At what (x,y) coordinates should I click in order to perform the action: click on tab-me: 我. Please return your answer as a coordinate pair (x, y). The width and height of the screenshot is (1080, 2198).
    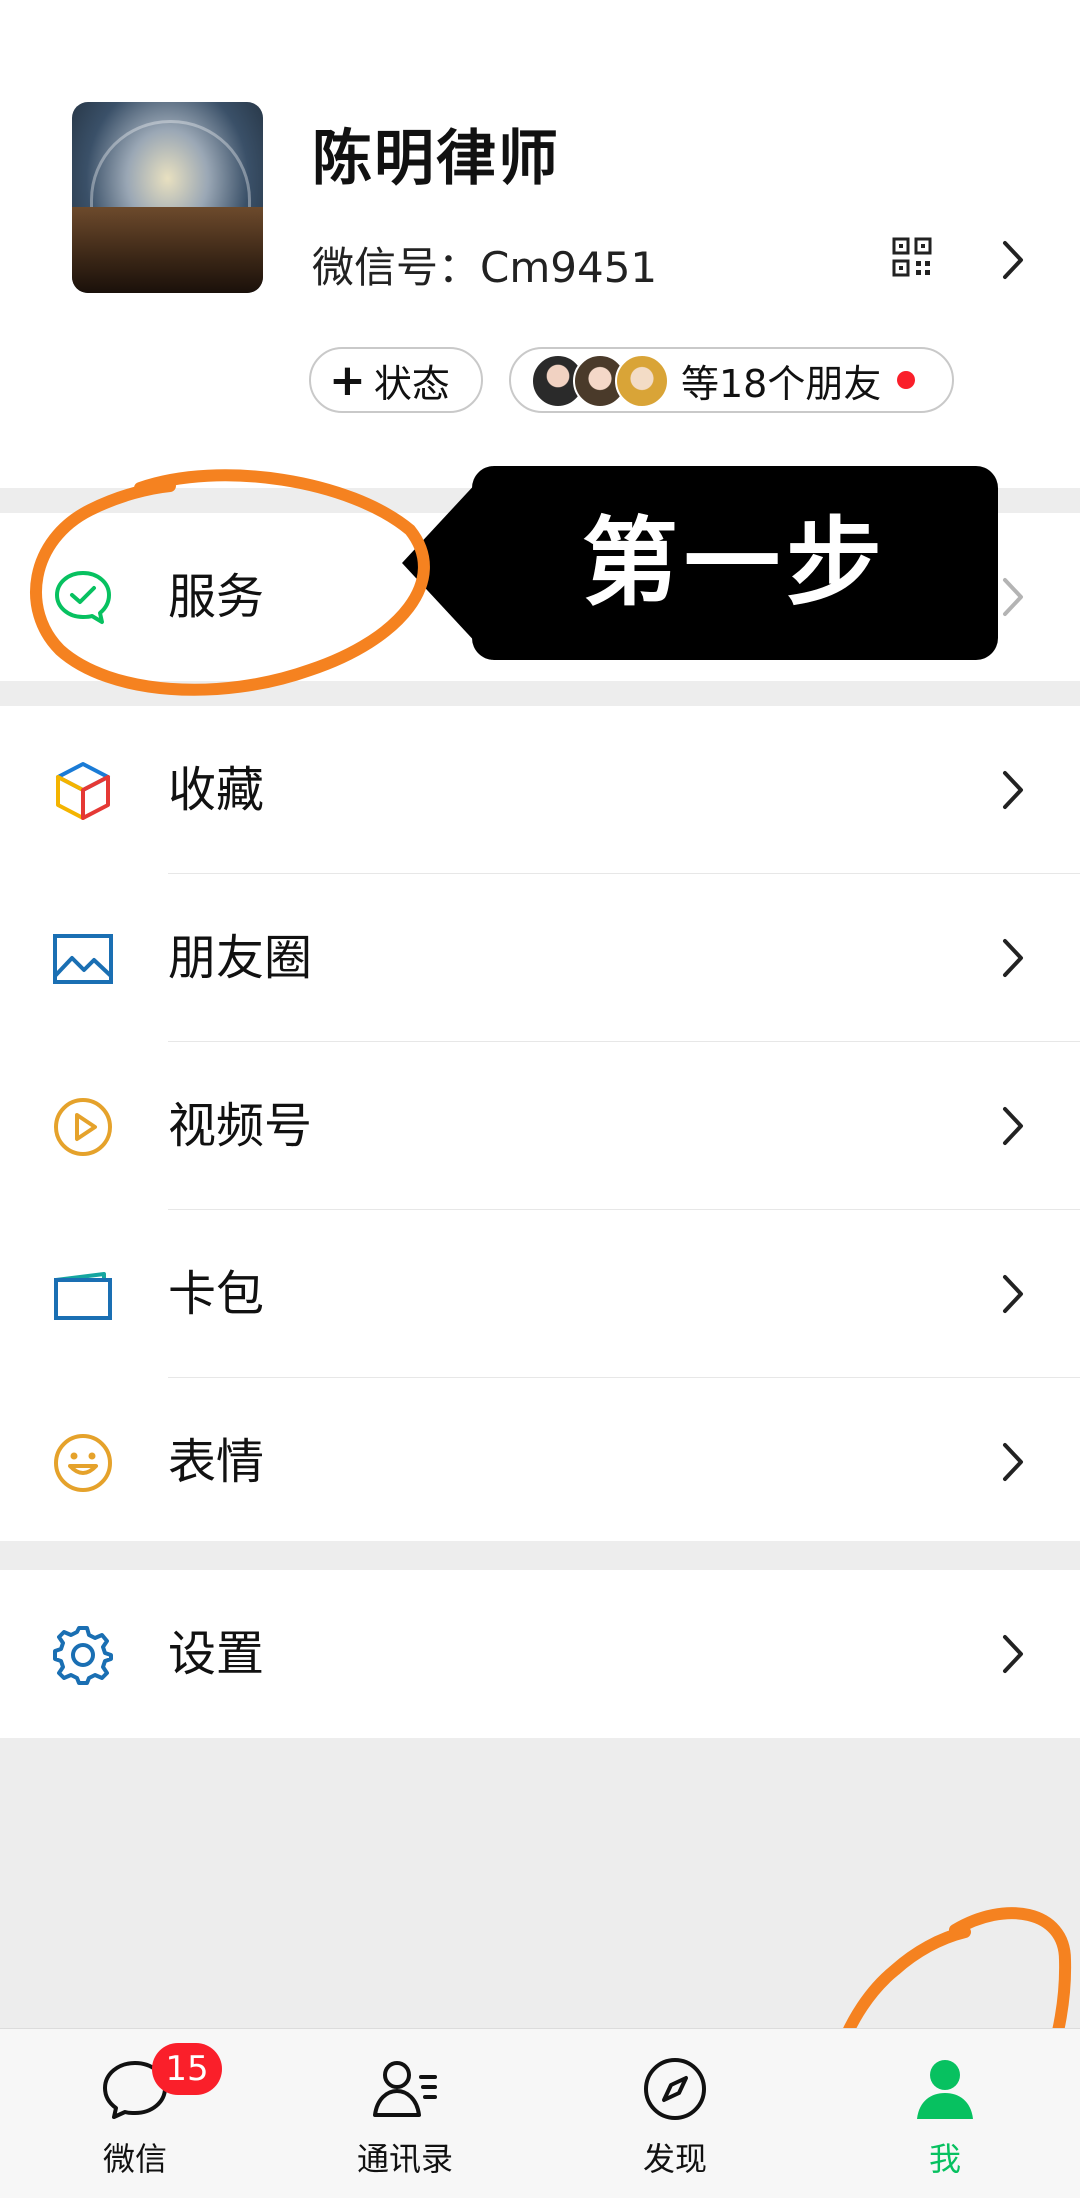
    Looking at the image, I should click on (945, 2113).